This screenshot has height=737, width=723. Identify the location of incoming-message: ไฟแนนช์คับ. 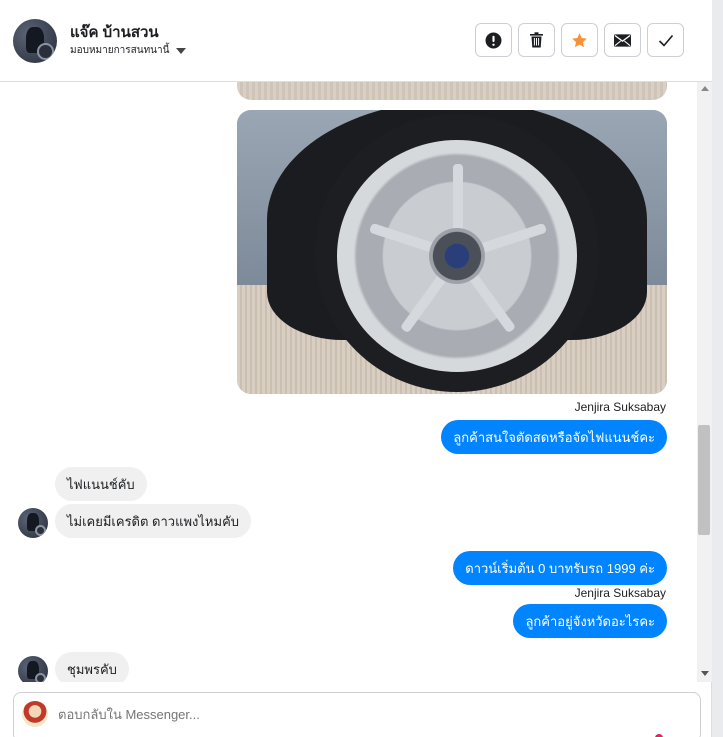
(101, 484).